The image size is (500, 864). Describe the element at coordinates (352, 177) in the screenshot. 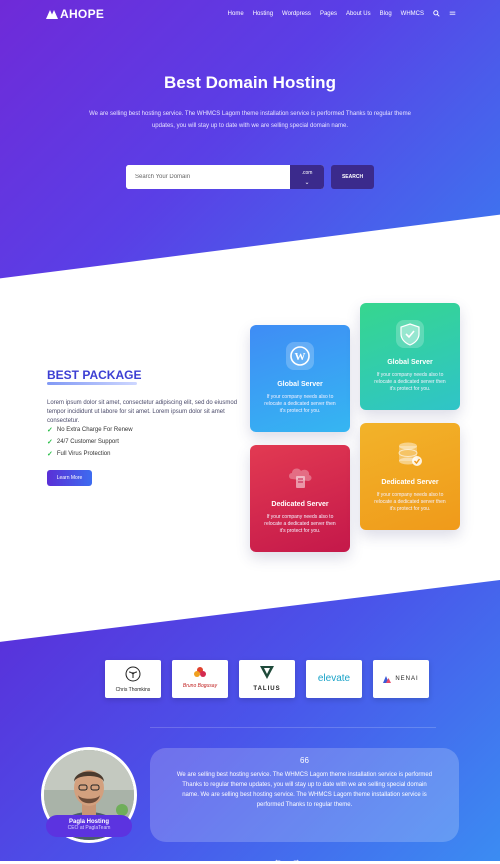

I see `search-button: SEARCH` at that location.